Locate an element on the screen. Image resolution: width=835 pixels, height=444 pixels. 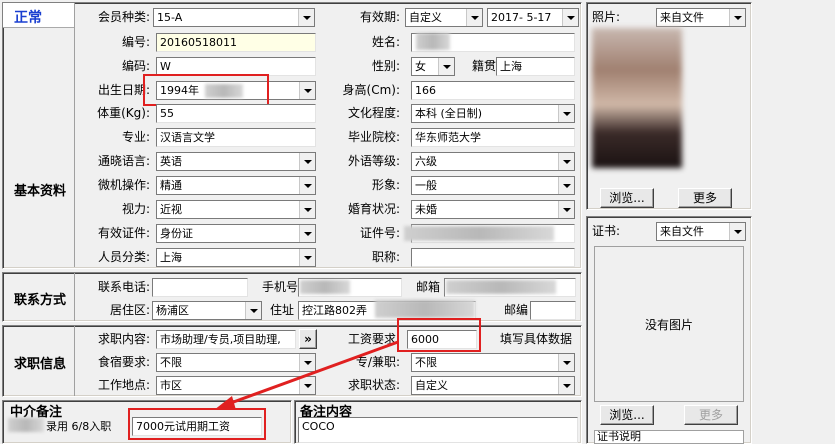
cert-more-button: 更多 is located at coordinates (711, 415).